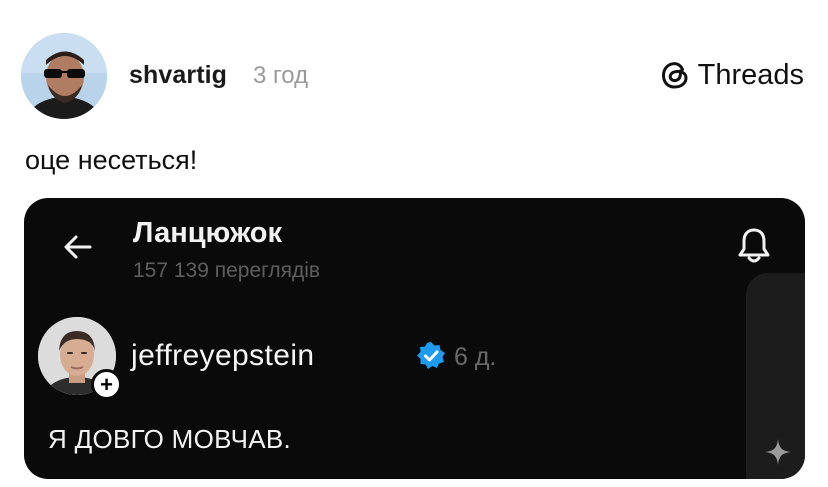 This screenshot has width=828, height=487. Describe the element at coordinates (223, 356) in the screenshot. I see `author-username: jeffreyepstein` at that location.